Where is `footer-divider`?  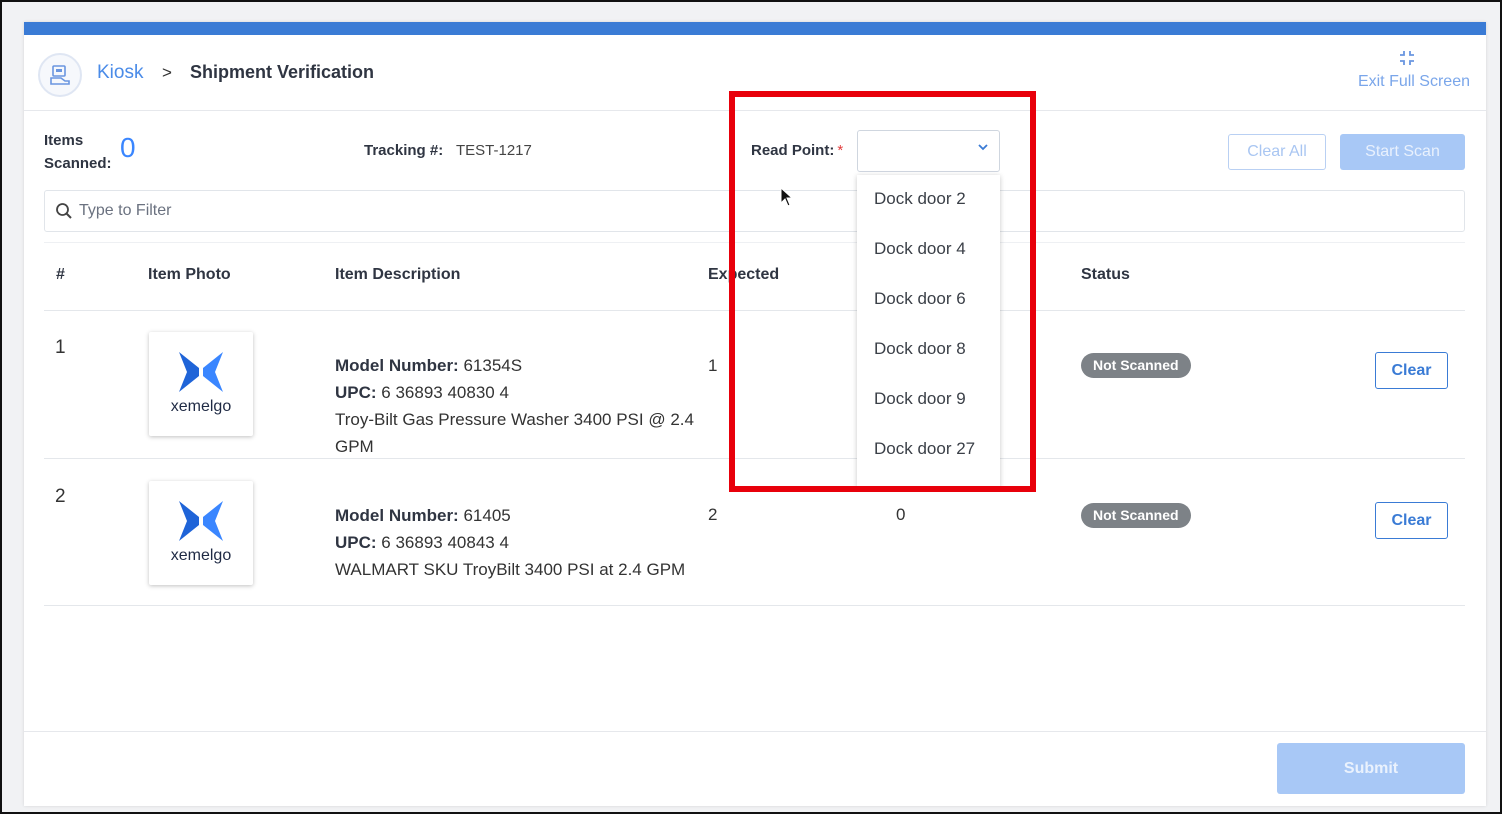
footer-divider is located at coordinates (755, 731).